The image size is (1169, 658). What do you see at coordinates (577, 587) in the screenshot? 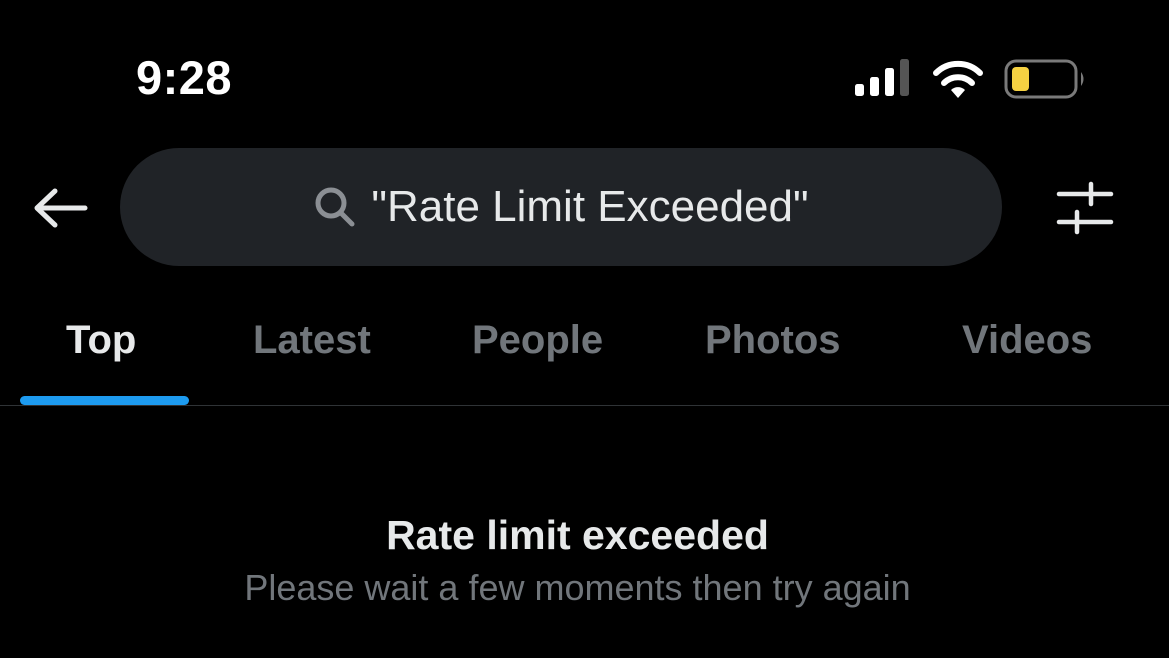
I see `message-subtitle: Please wait a few moments then try again` at bounding box center [577, 587].